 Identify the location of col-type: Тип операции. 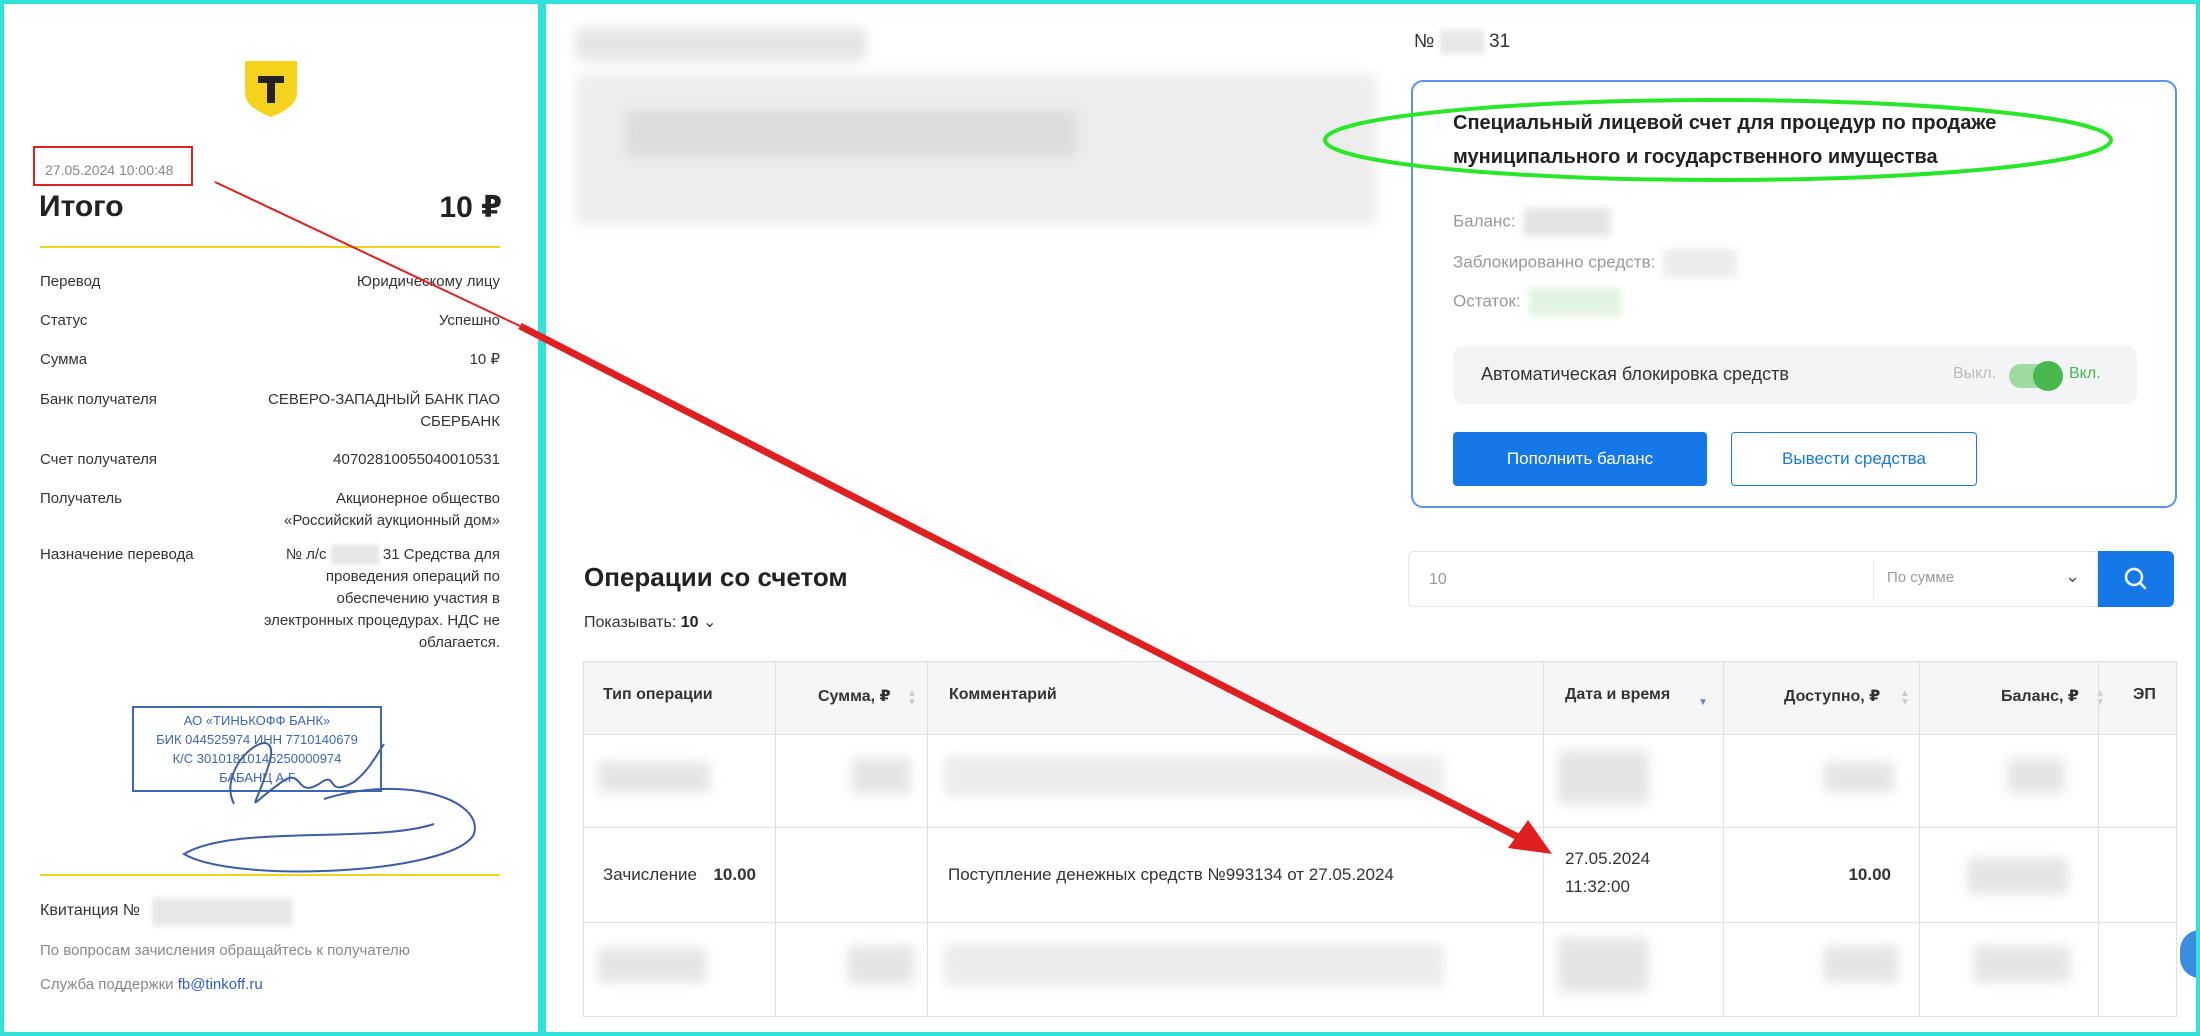
(658, 695).